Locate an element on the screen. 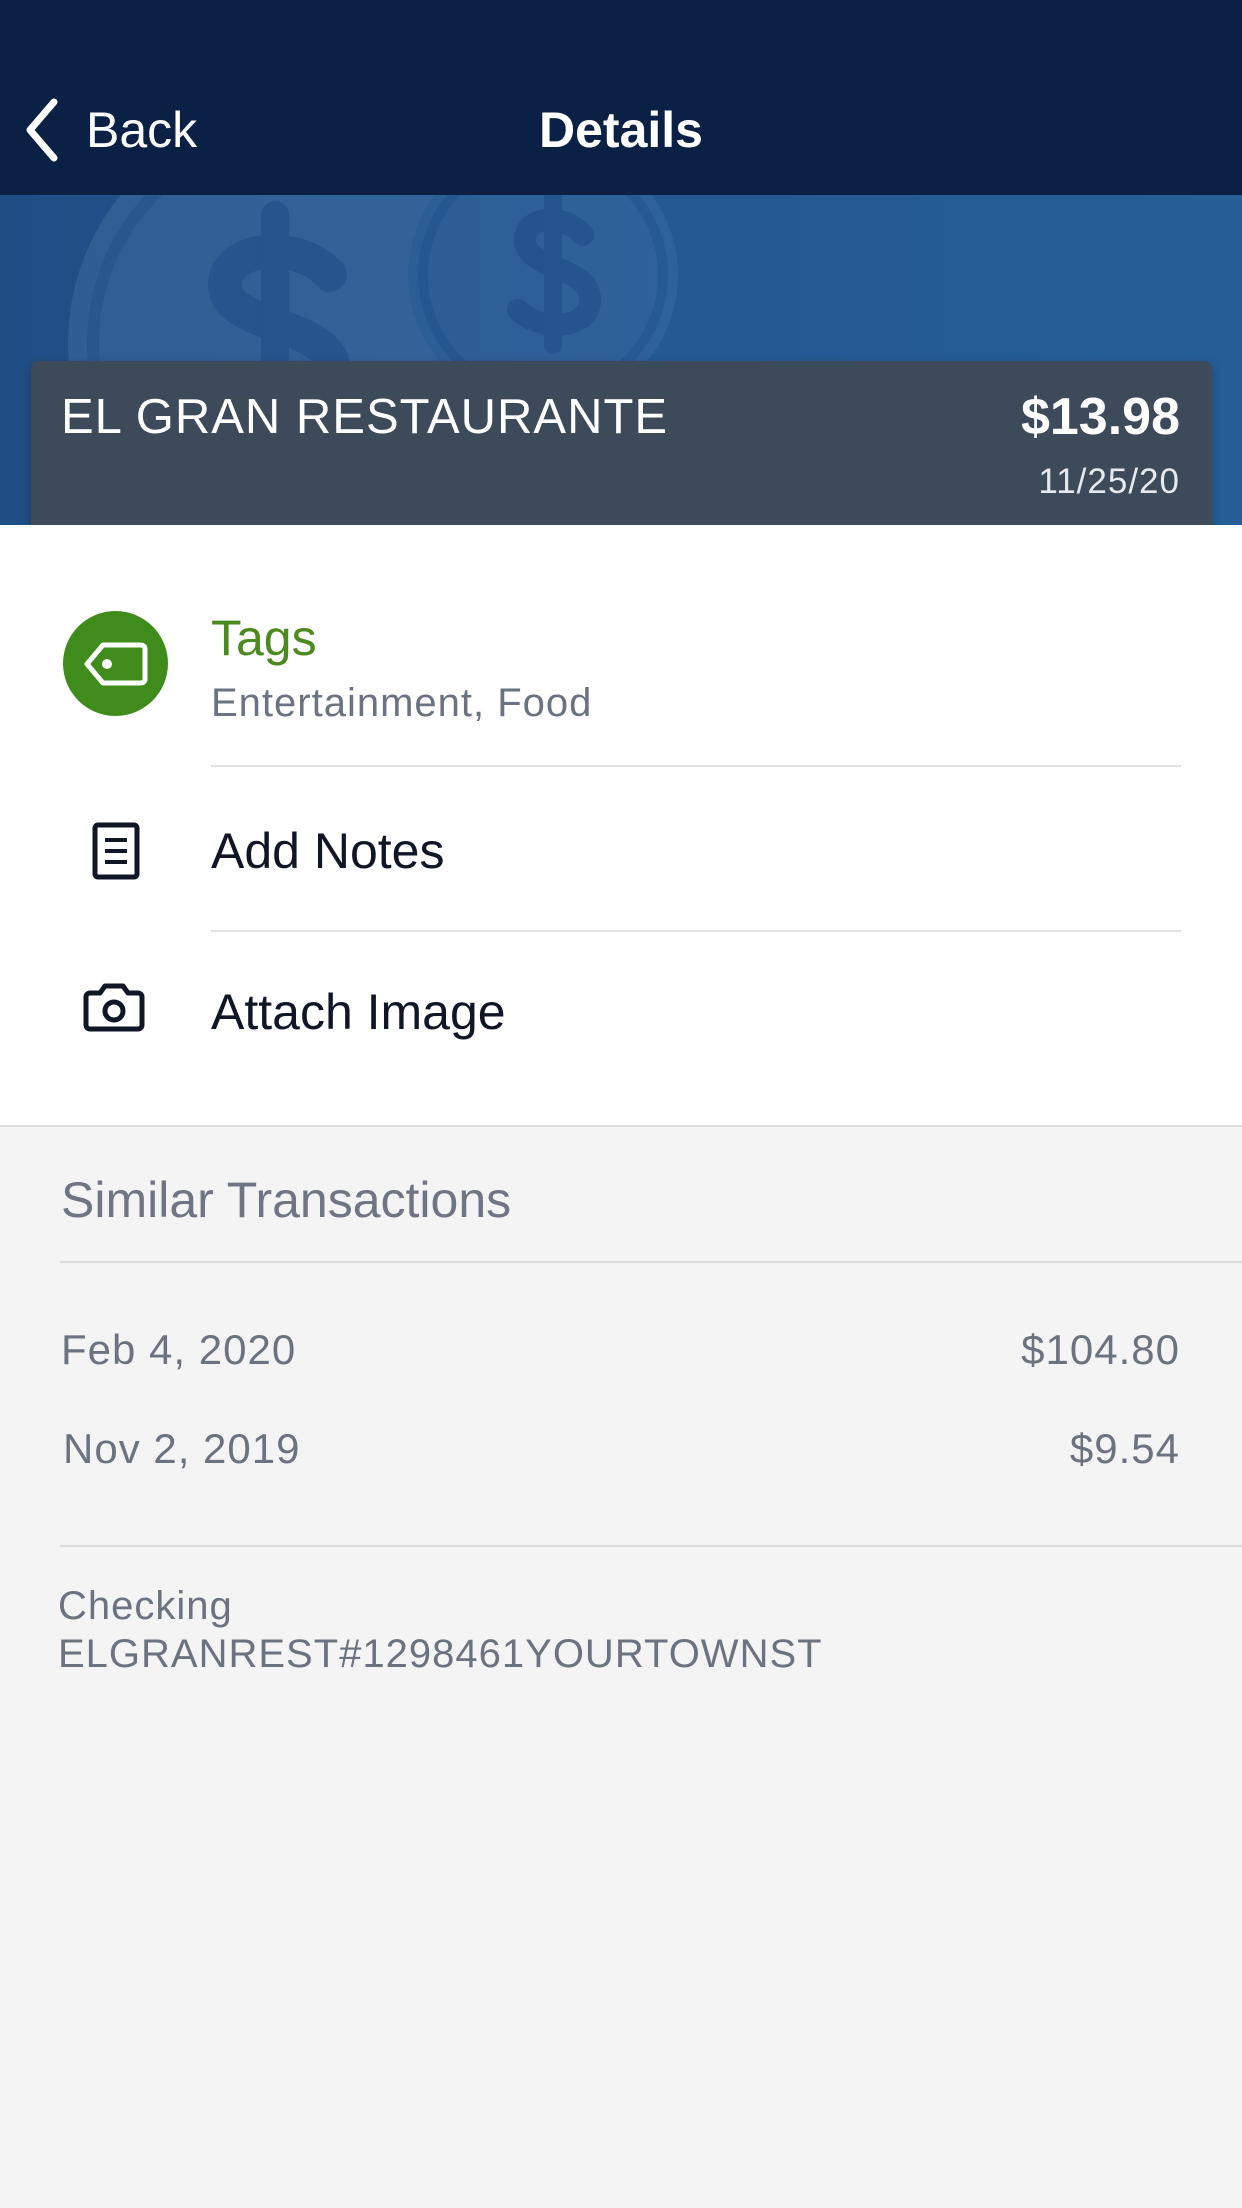  tag-icon is located at coordinates (115, 663).